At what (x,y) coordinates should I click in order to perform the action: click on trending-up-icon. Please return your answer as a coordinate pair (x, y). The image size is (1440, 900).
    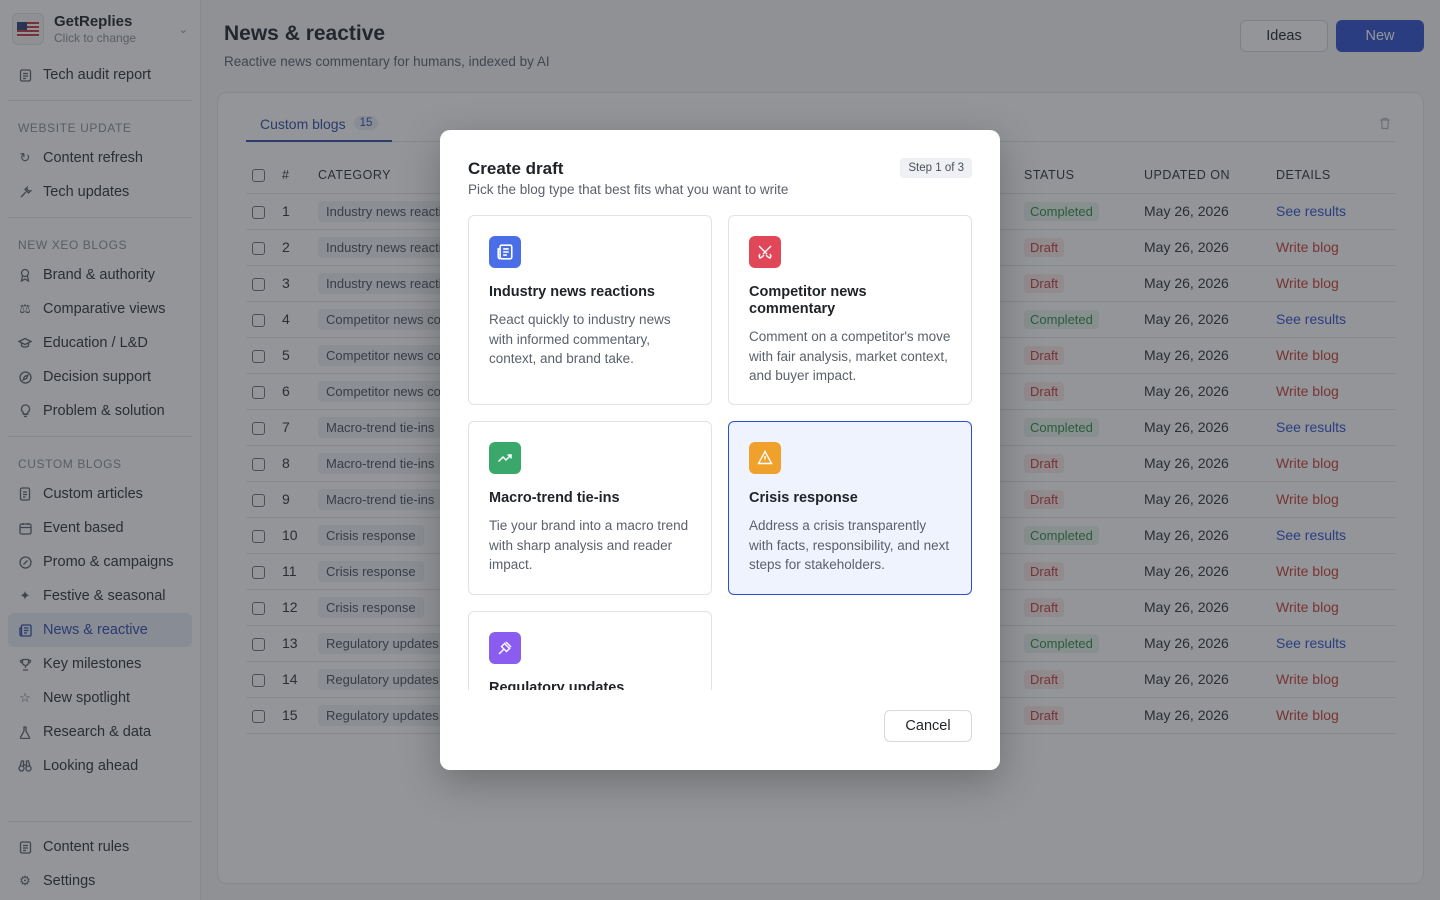
    Looking at the image, I should click on (505, 458).